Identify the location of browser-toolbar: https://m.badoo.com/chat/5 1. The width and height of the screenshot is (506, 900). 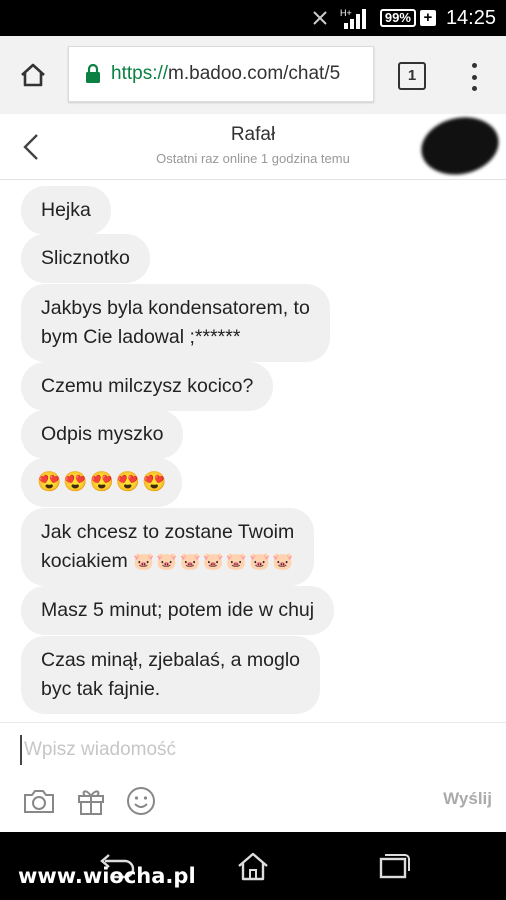
(253, 75).